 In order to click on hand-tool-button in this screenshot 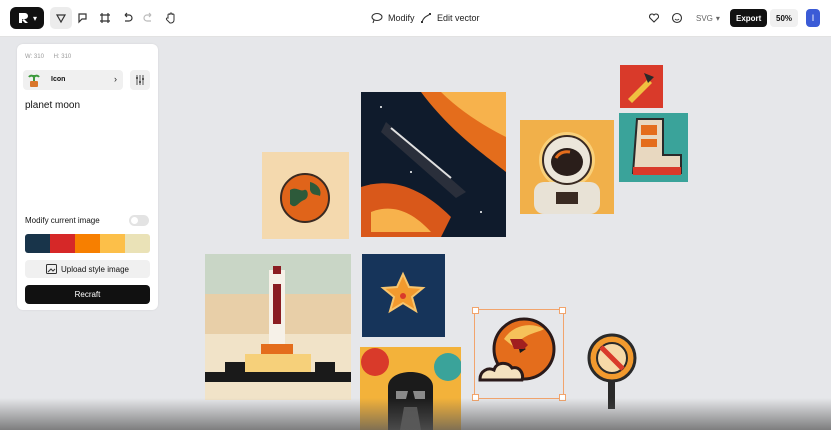, I will do `click(171, 18)`.